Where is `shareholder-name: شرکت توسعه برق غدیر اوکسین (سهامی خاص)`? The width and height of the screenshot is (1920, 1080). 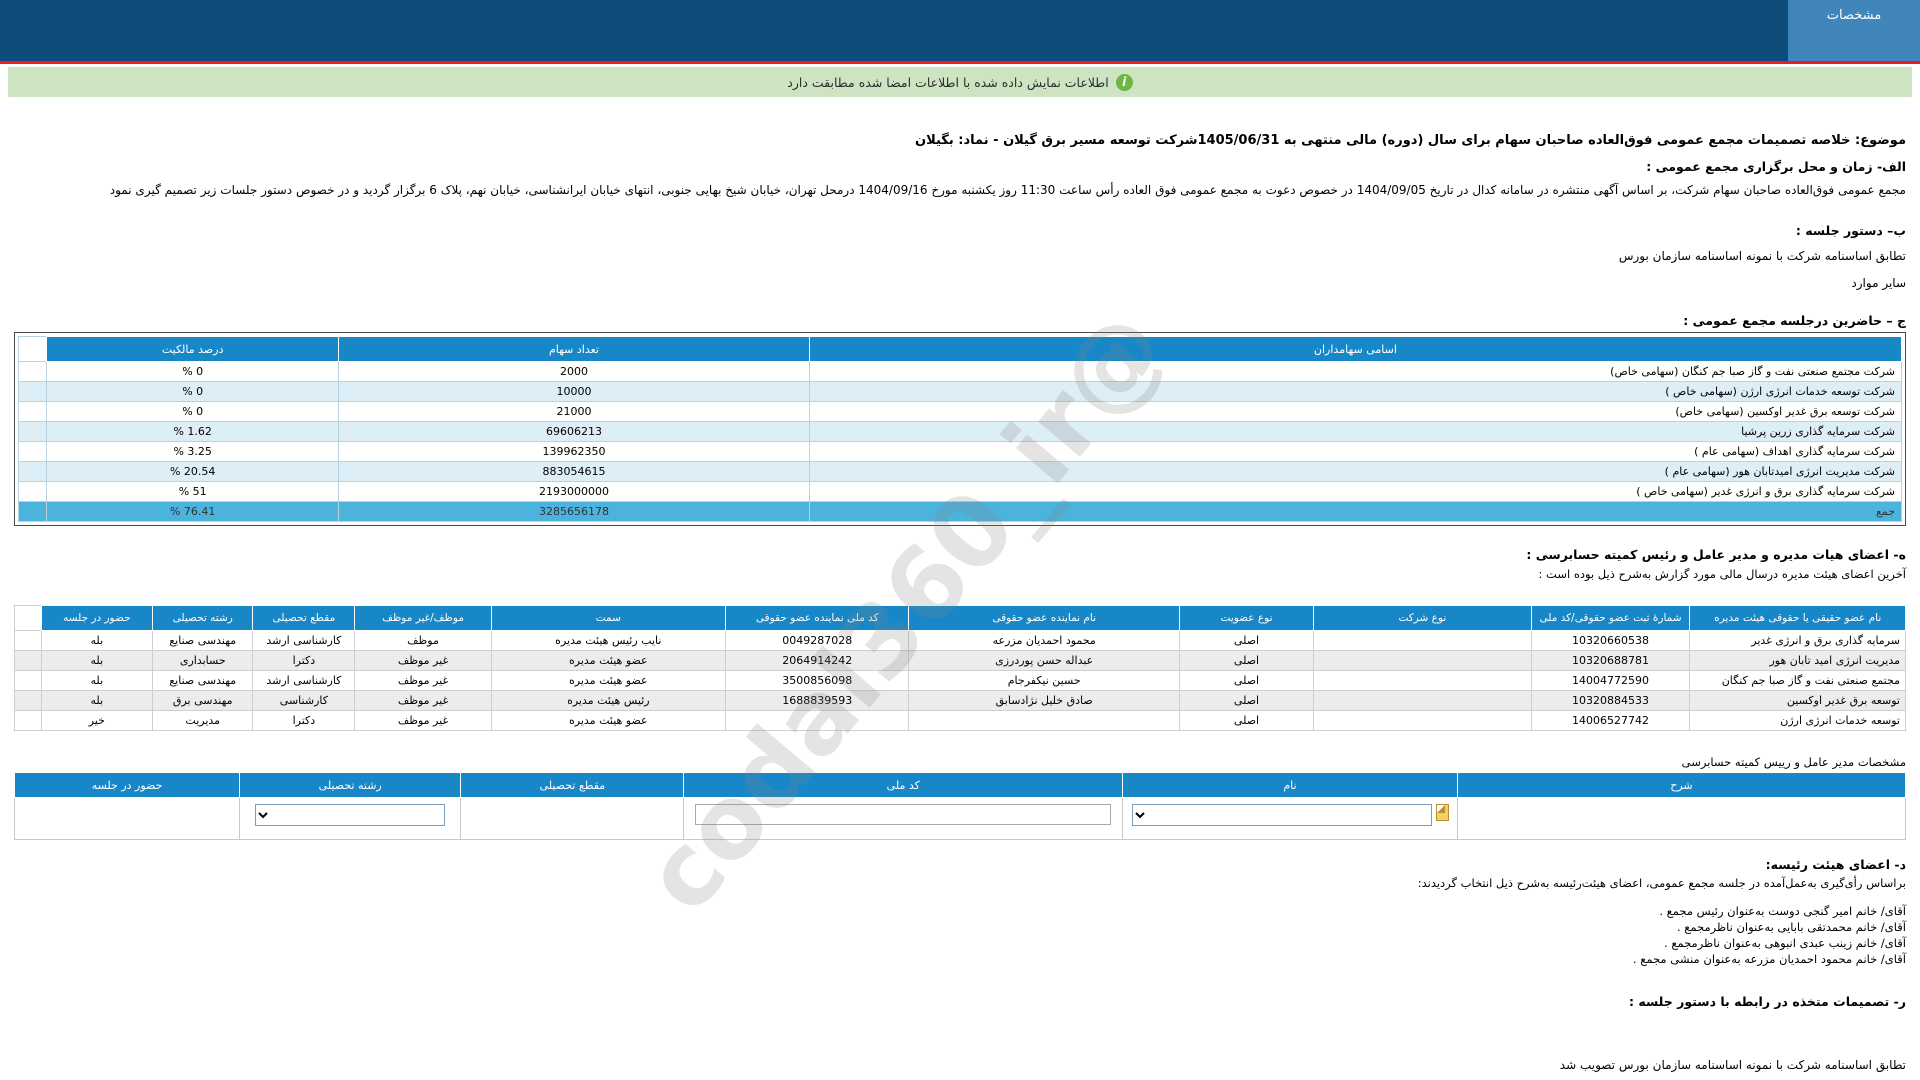 shareholder-name: شرکت توسعه برق غدیر اوکسین (سهامی خاص) is located at coordinates (1355, 411).